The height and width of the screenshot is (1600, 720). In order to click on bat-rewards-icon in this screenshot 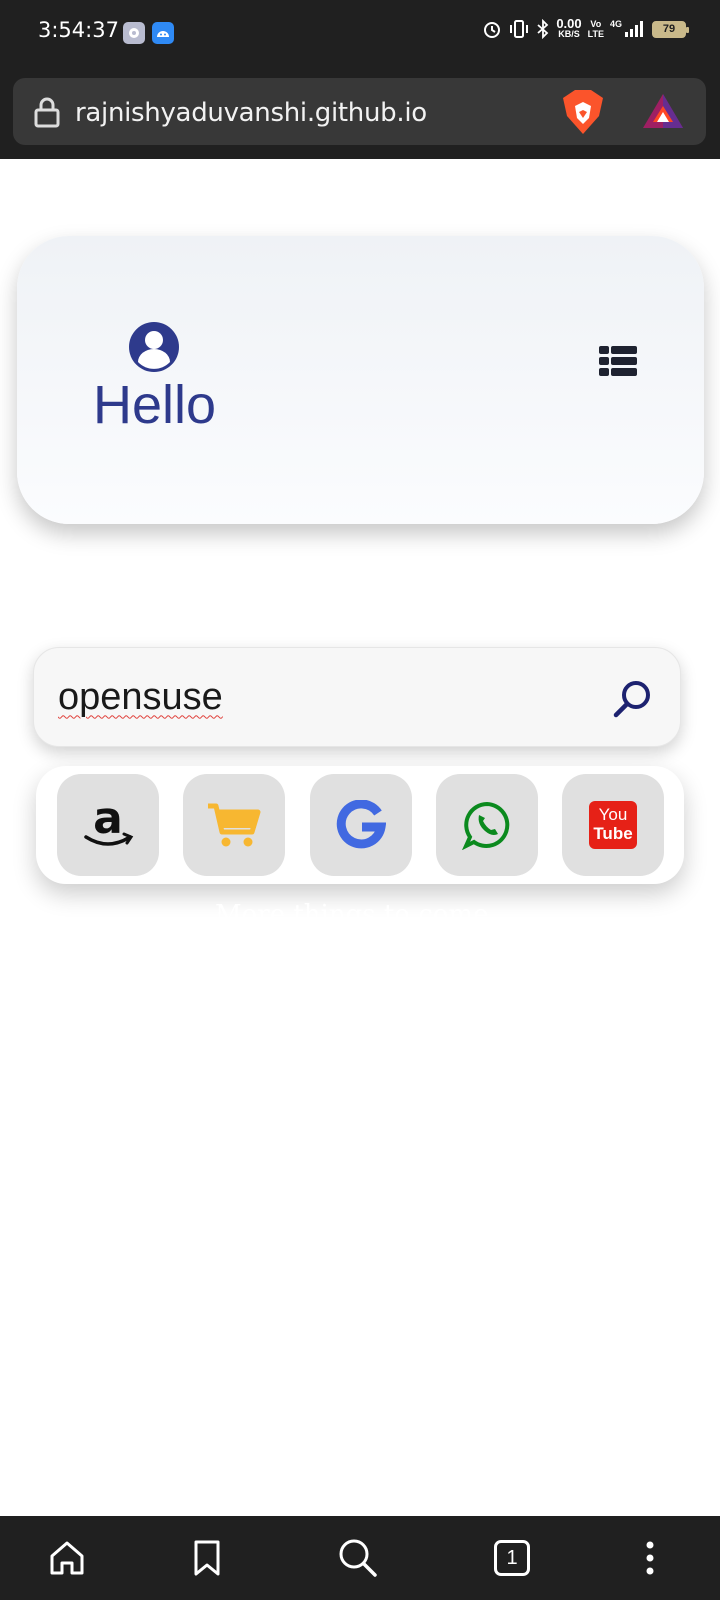, I will do `click(663, 114)`.